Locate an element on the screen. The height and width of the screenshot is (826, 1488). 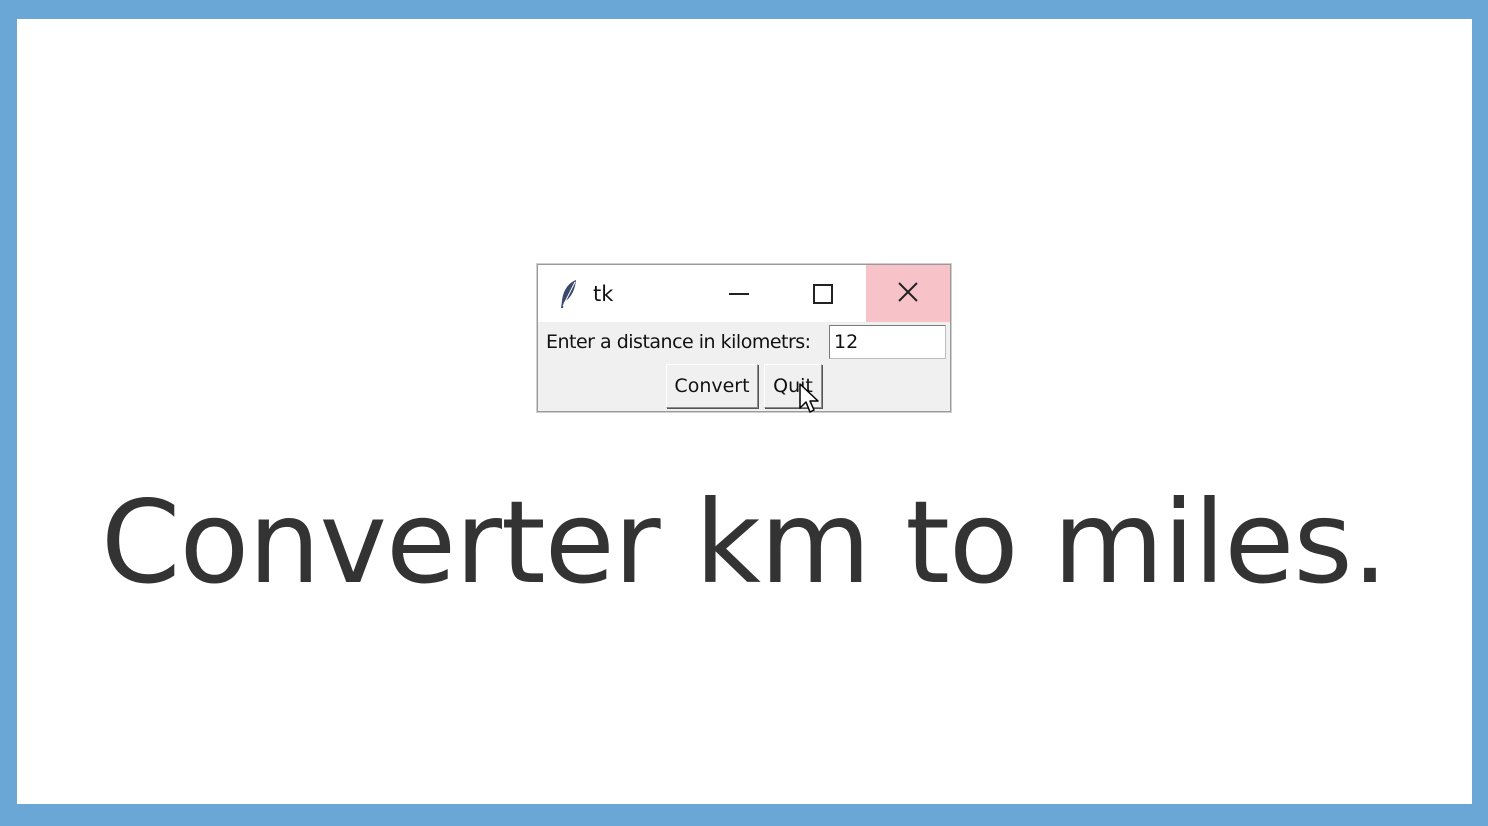
maximize-button is located at coordinates (823, 293).